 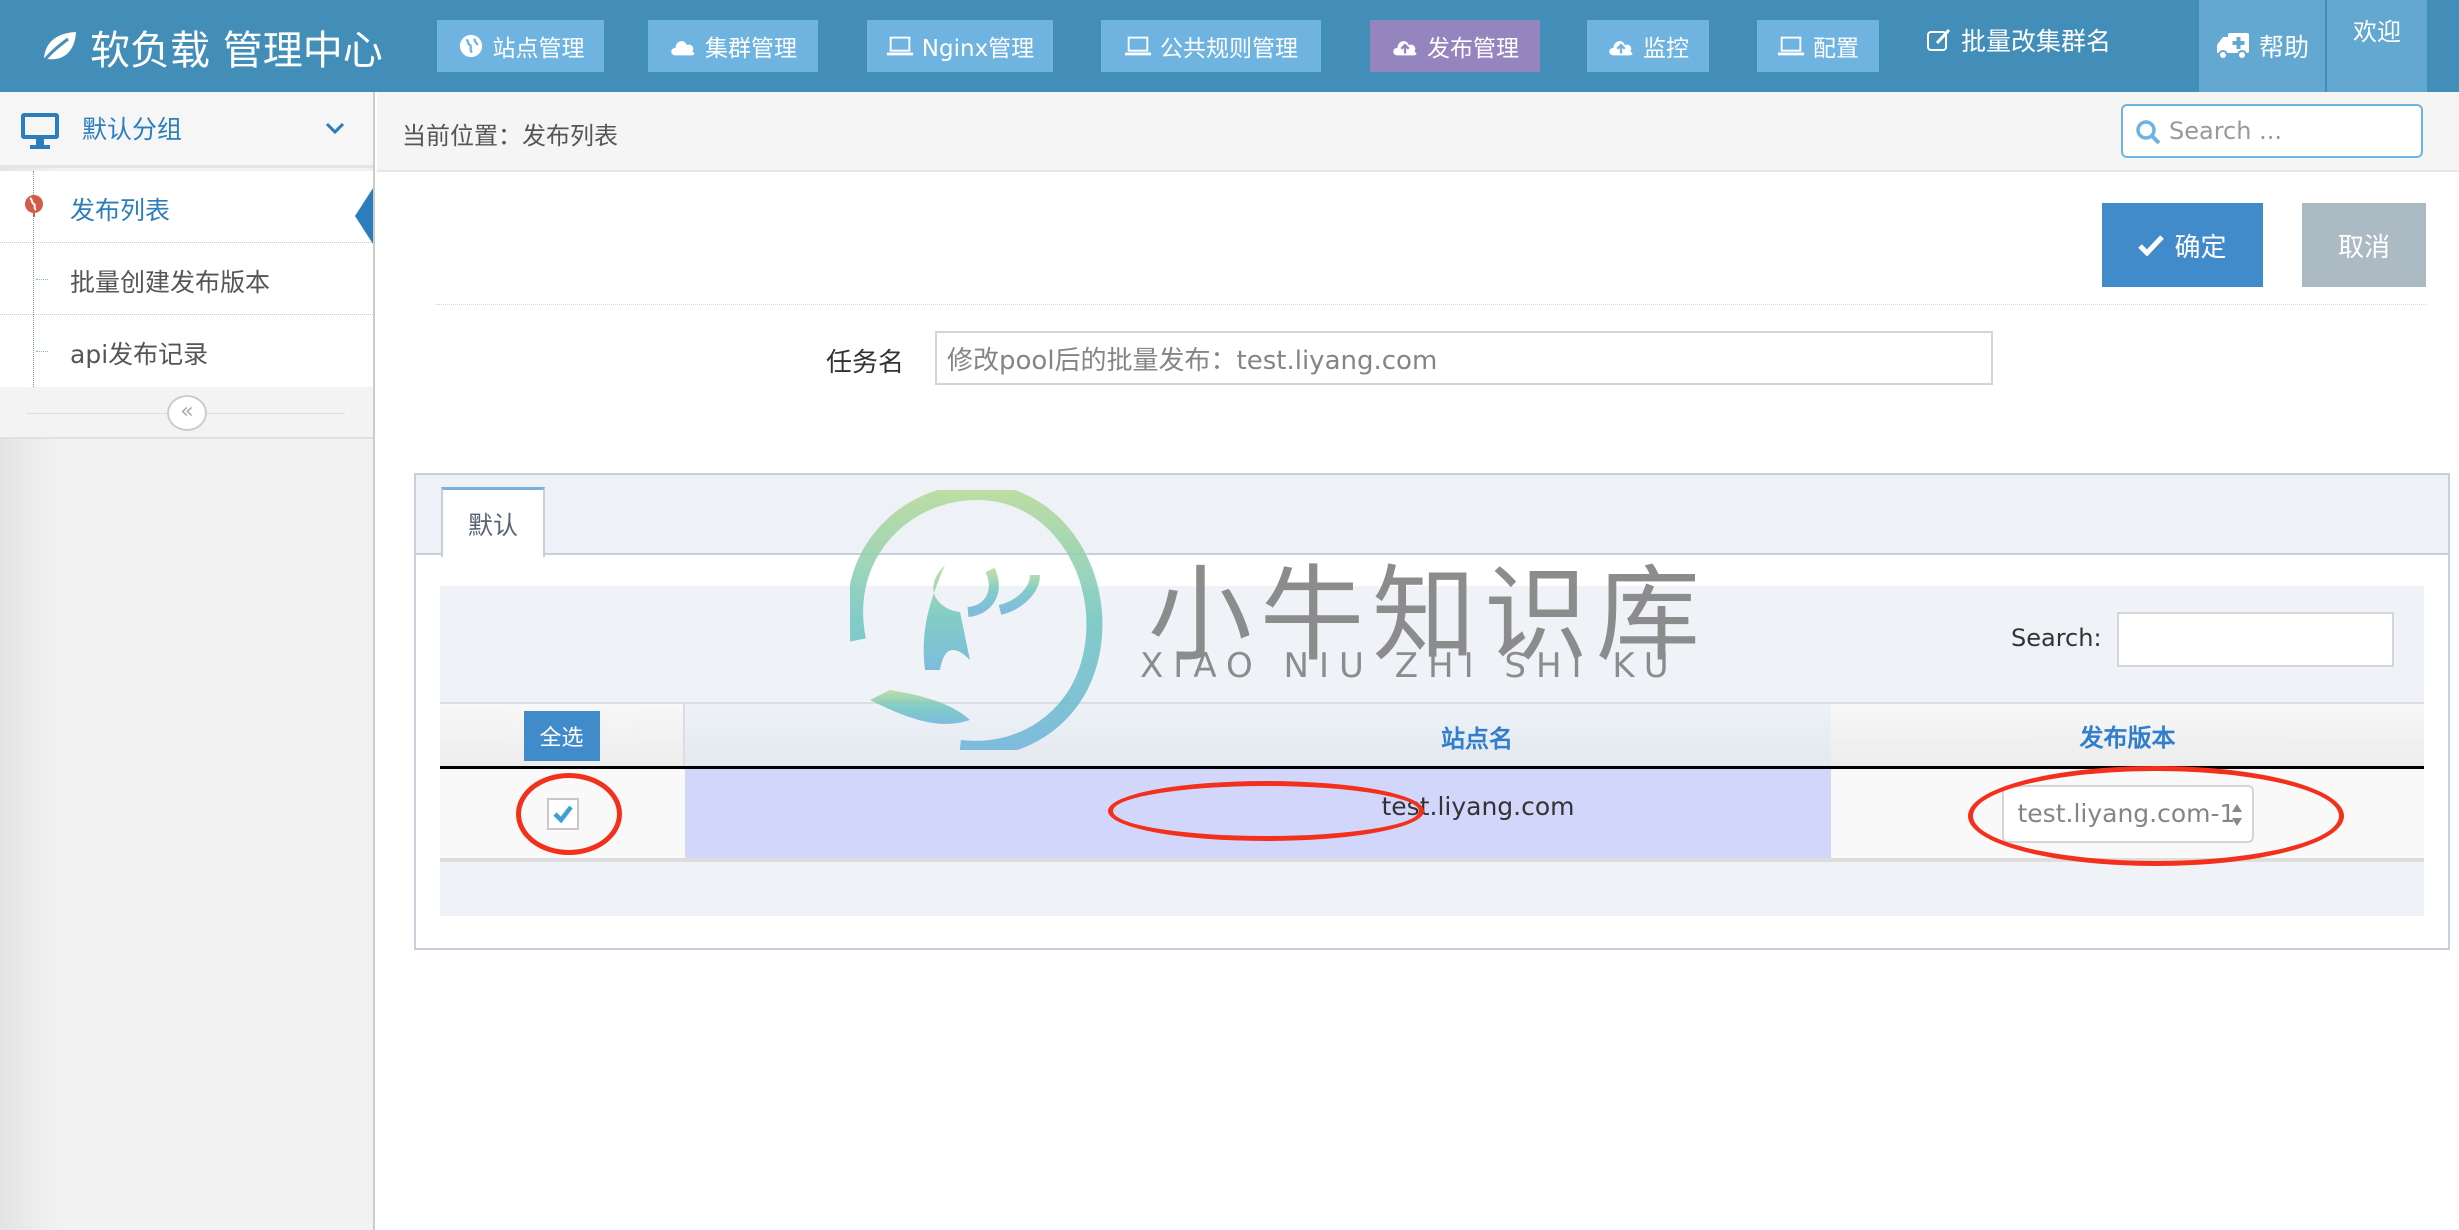 I want to click on sidebar-item-api-release-log: api发布记录, so click(x=186, y=351).